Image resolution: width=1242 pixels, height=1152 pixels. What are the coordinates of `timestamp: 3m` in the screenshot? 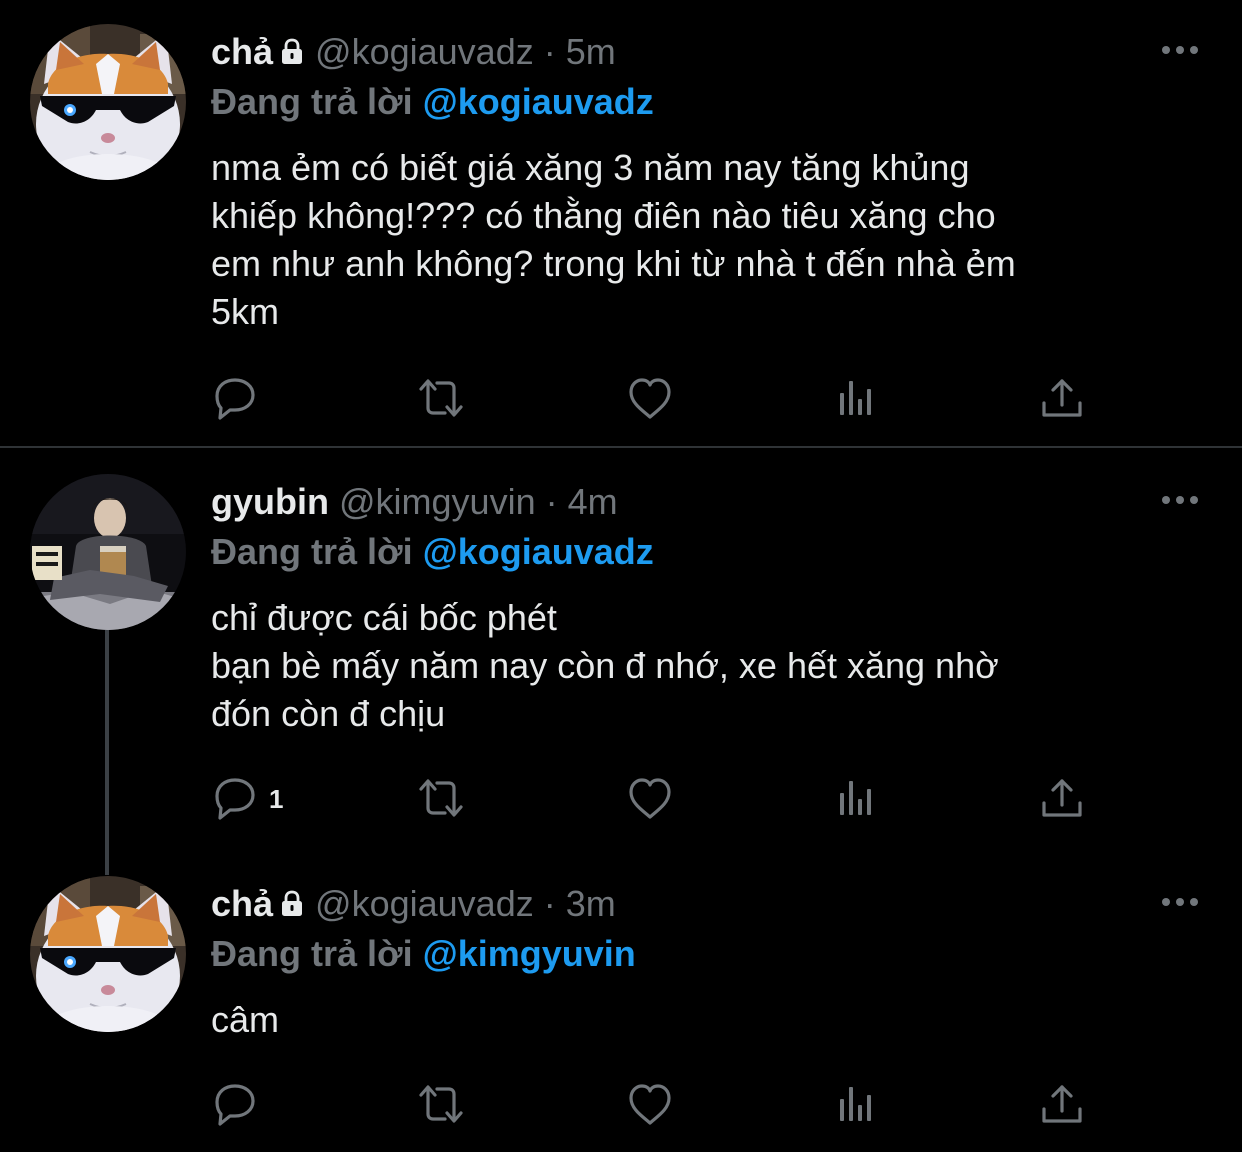 It's located at (591, 903).